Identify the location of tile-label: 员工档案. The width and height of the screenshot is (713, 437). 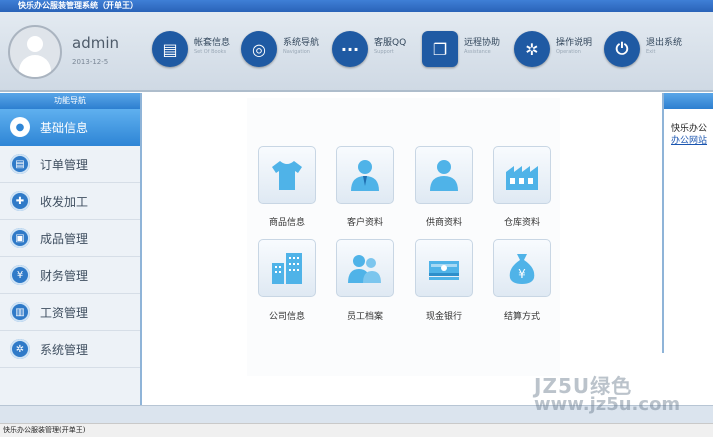
(364, 317).